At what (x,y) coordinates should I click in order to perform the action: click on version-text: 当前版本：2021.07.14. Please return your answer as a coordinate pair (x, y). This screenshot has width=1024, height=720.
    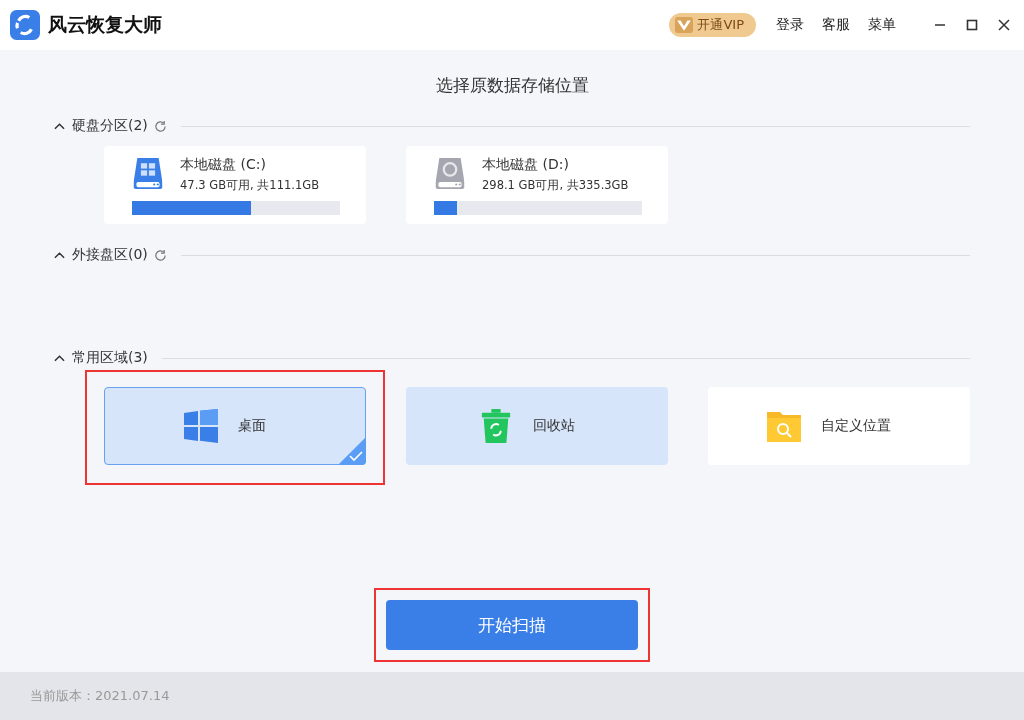
    Looking at the image, I should click on (100, 696).